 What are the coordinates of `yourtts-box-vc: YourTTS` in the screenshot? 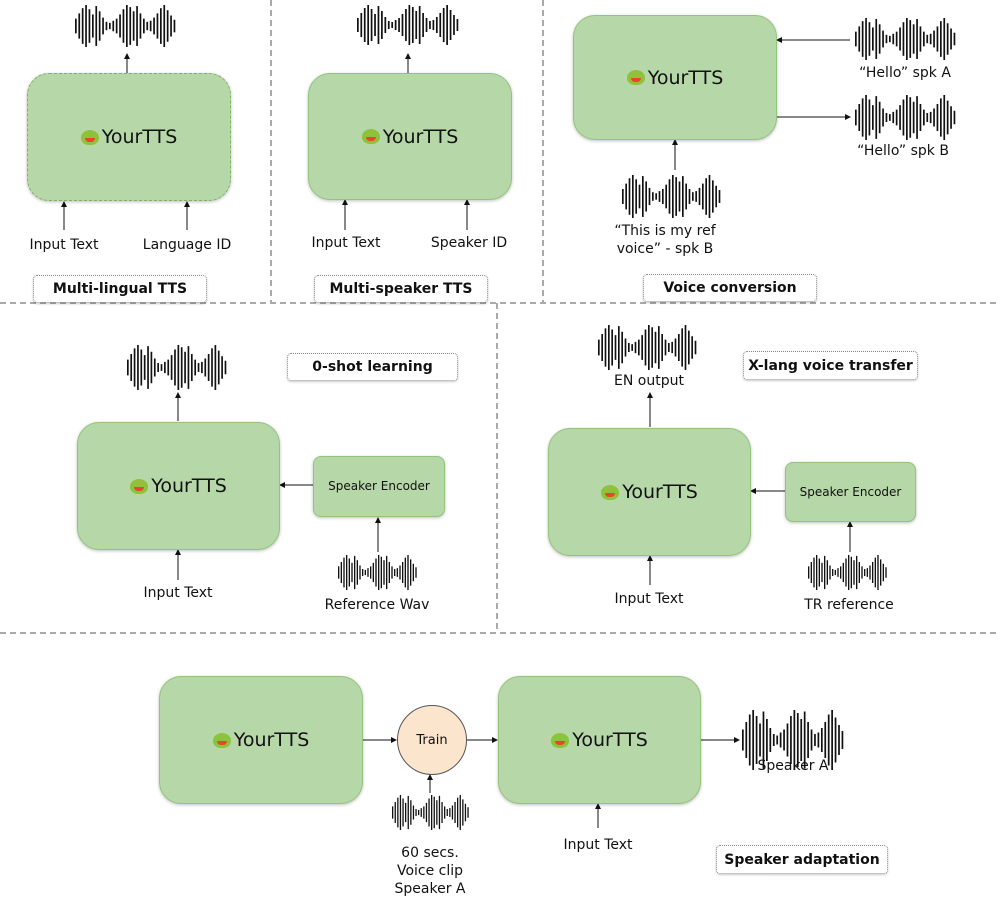 It's located at (675, 77).